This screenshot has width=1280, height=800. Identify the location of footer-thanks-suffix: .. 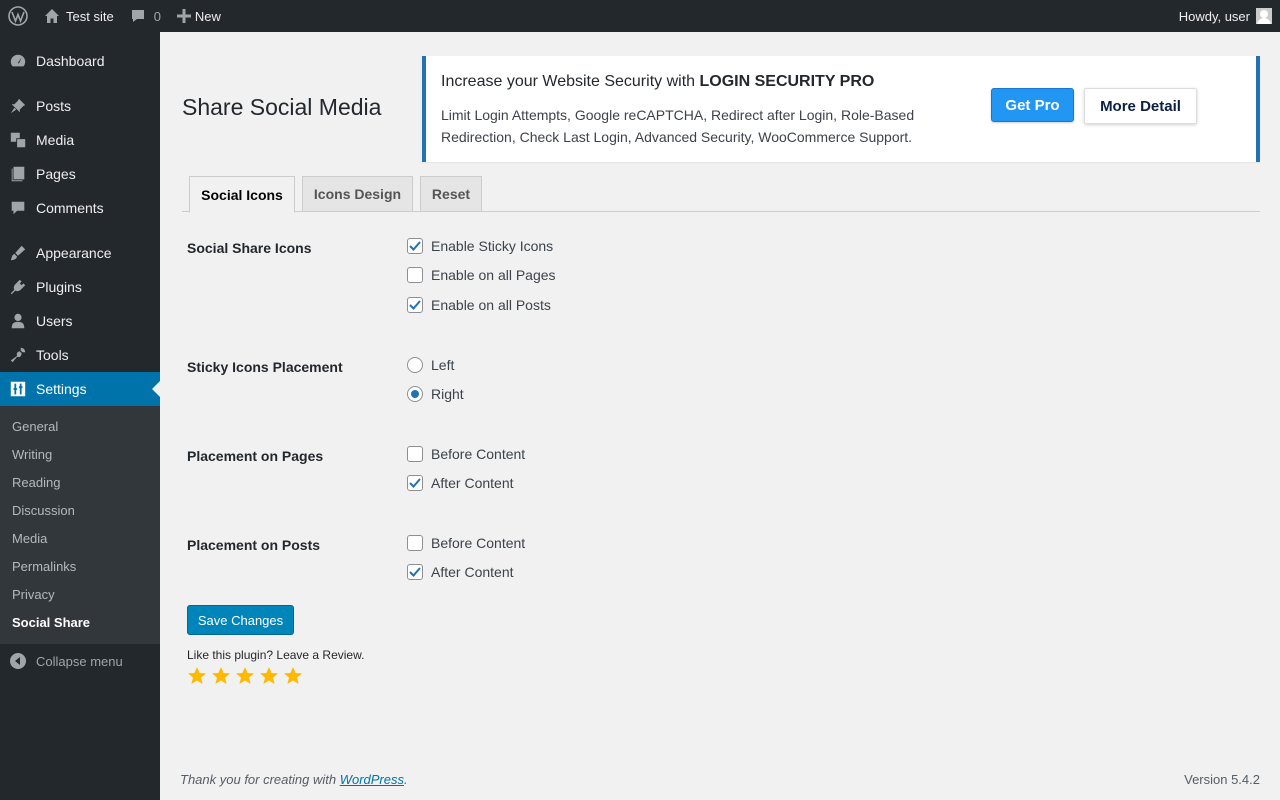
(406, 779).